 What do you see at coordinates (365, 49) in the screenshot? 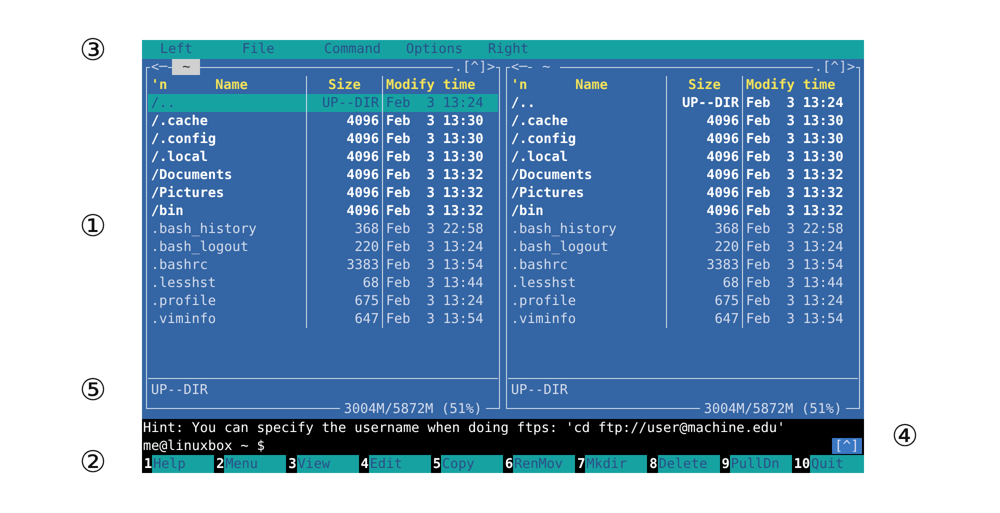
I see `menu-item: Command` at bounding box center [365, 49].